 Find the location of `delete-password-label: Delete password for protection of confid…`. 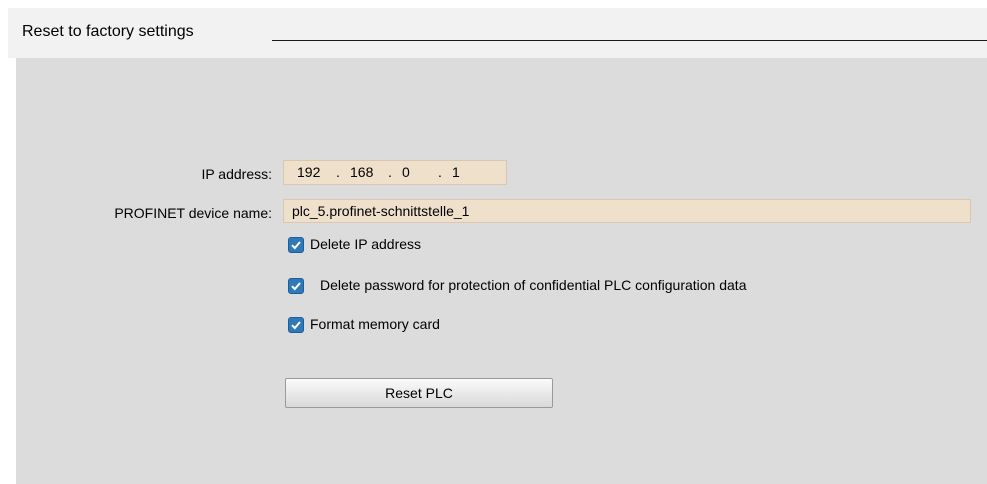

delete-password-label: Delete password for protection of confid… is located at coordinates (533, 285).